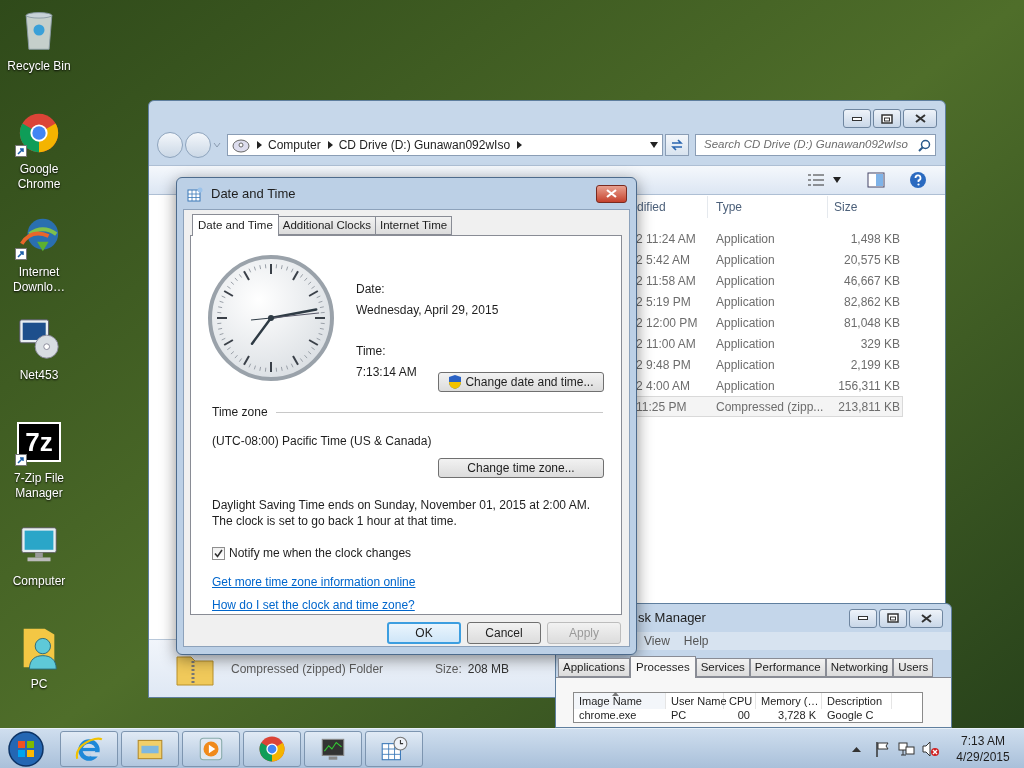 Image resolution: width=1024 pixels, height=768 pixels. I want to click on dialog-tab: Date and Time, so click(235, 225).